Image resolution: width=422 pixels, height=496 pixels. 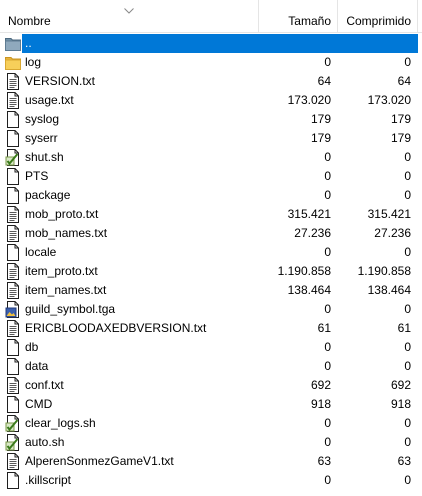 I want to click on file-compressed-size: 173.020, so click(x=389, y=100).